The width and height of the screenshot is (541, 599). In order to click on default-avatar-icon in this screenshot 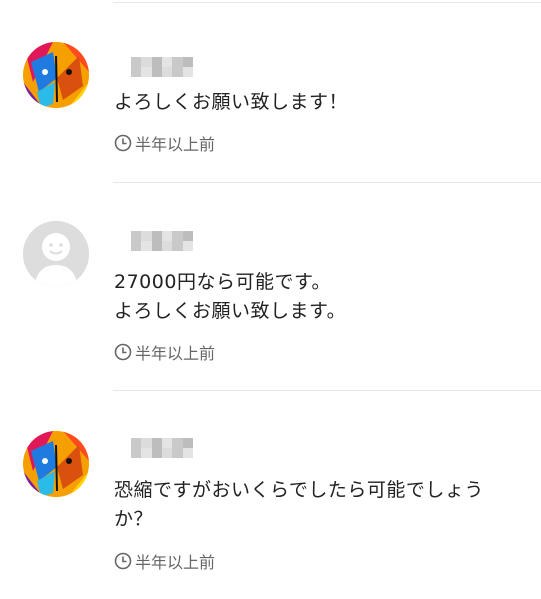, I will do `click(56, 254)`.